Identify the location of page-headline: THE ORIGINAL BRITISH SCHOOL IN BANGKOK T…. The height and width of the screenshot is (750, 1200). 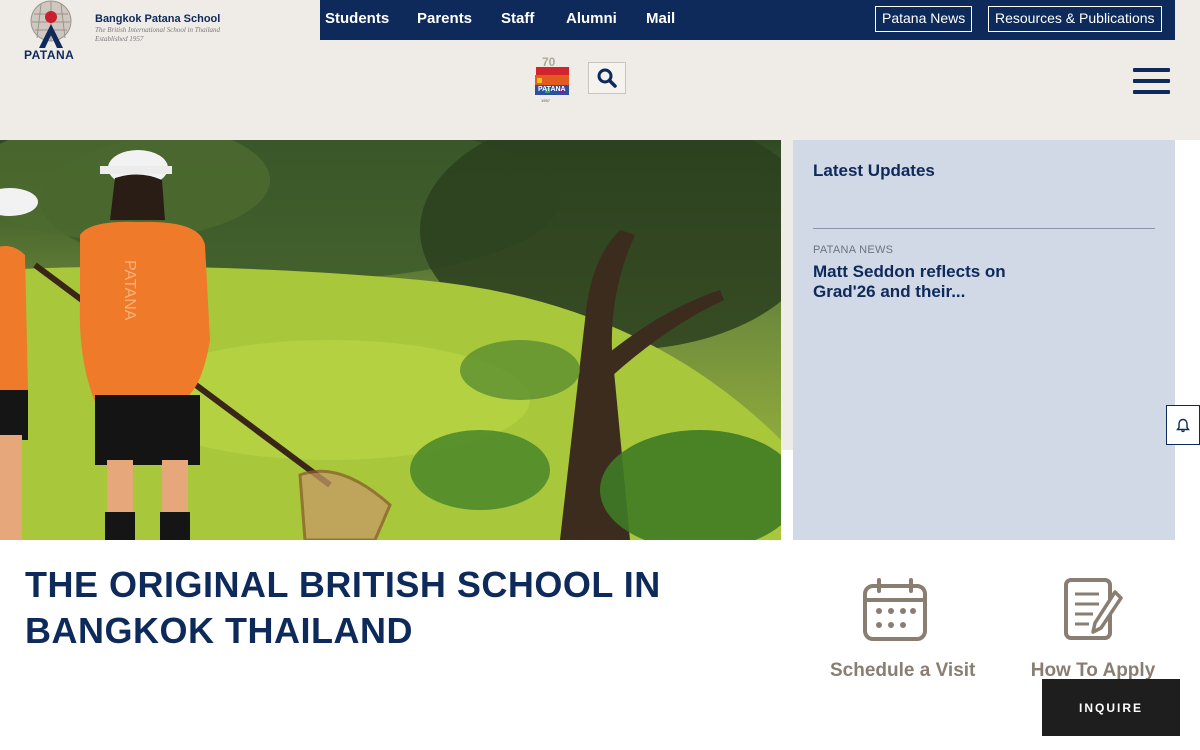
(385, 608).